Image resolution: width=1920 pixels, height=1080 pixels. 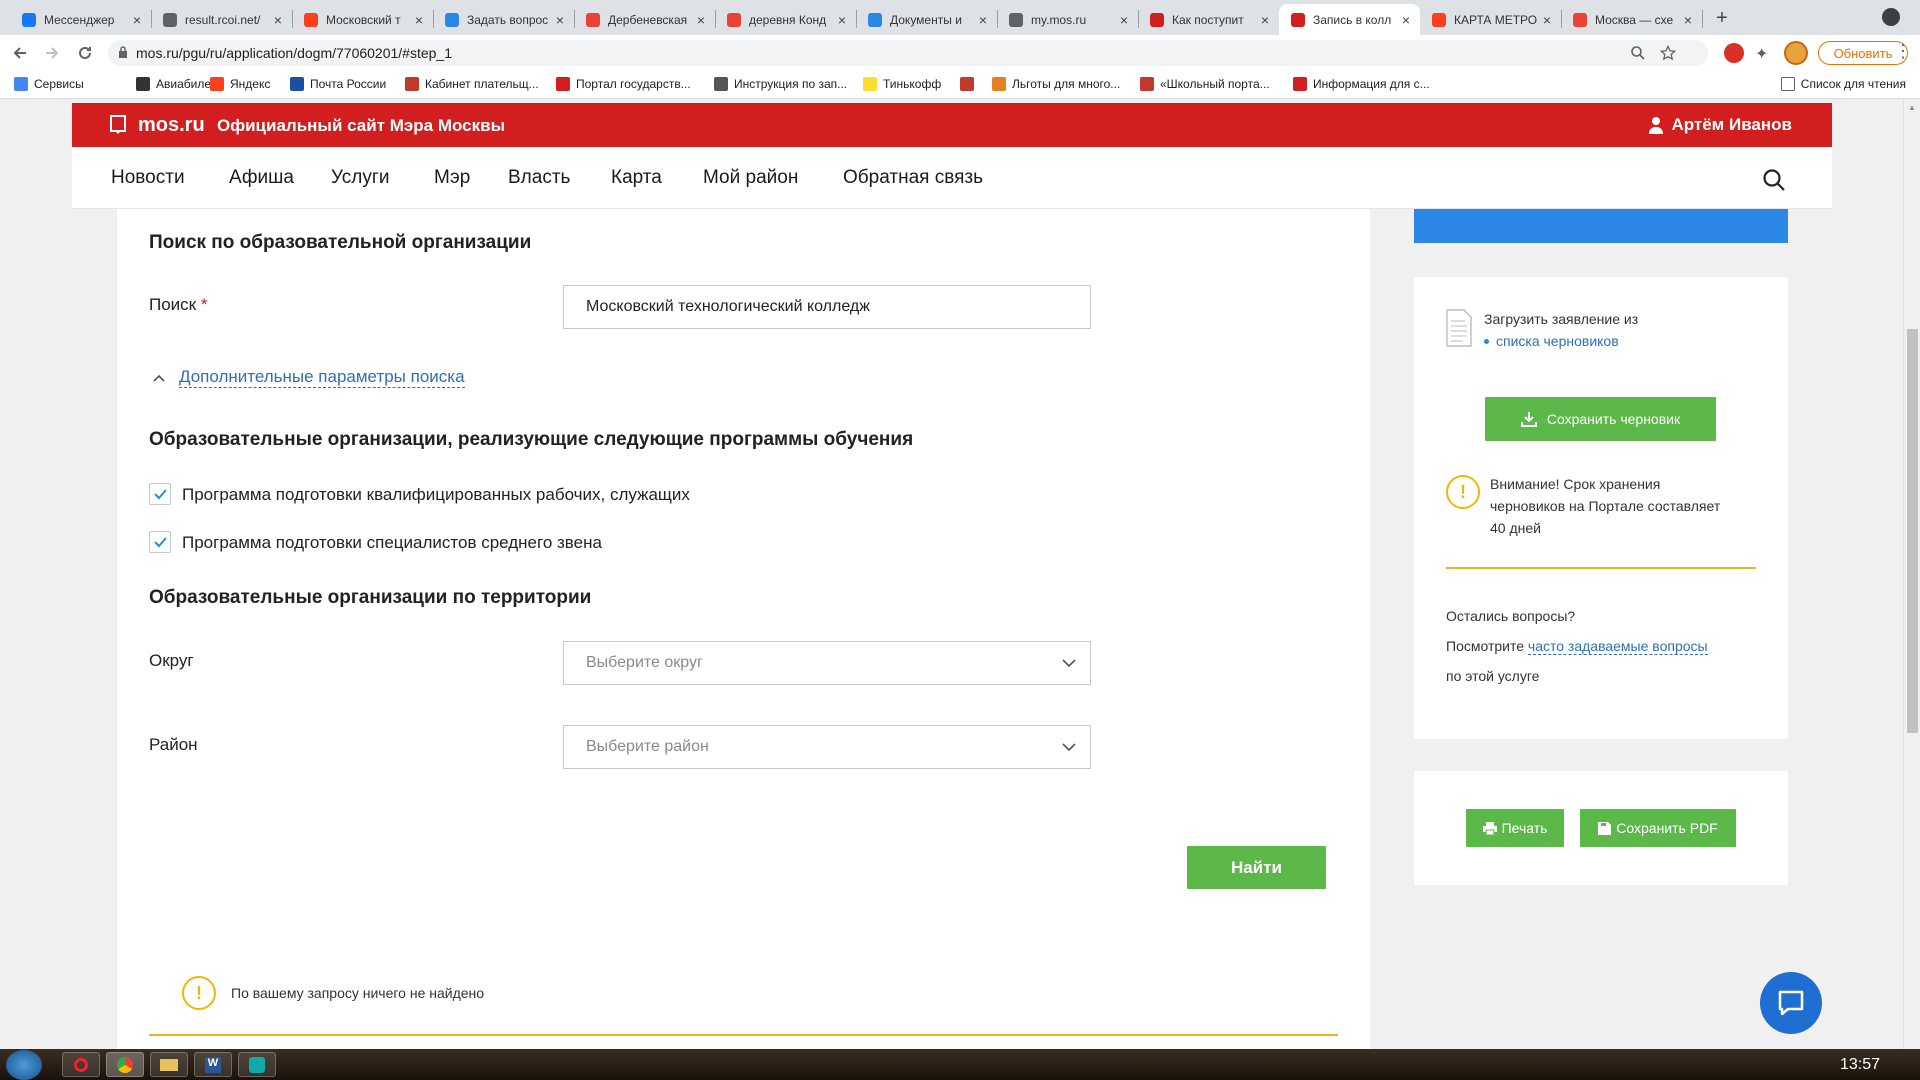 What do you see at coordinates (913, 178) in the screenshot?
I see `nav-item: Обратная связь` at bounding box center [913, 178].